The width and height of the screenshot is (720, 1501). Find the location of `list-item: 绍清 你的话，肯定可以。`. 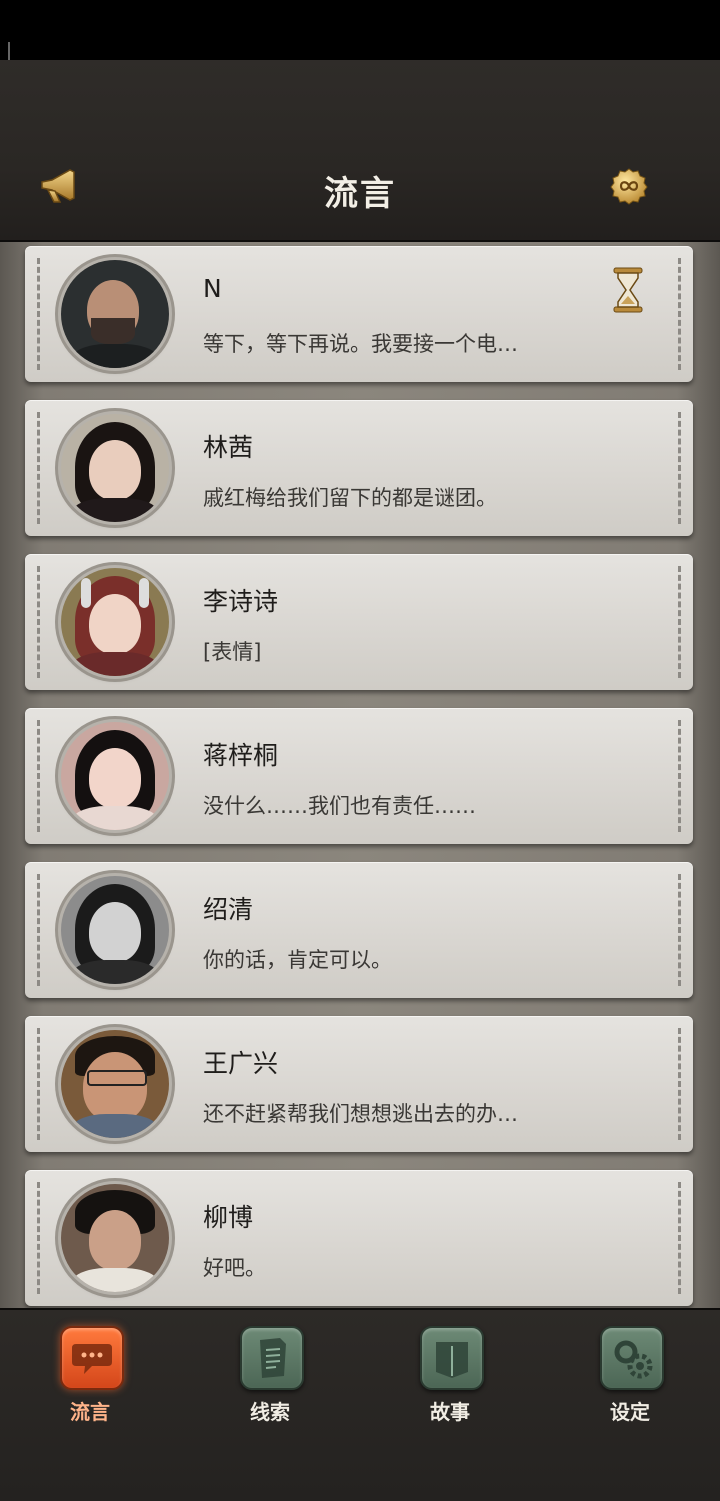

list-item: 绍清 你的话，肯定可以。 is located at coordinates (359, 930).